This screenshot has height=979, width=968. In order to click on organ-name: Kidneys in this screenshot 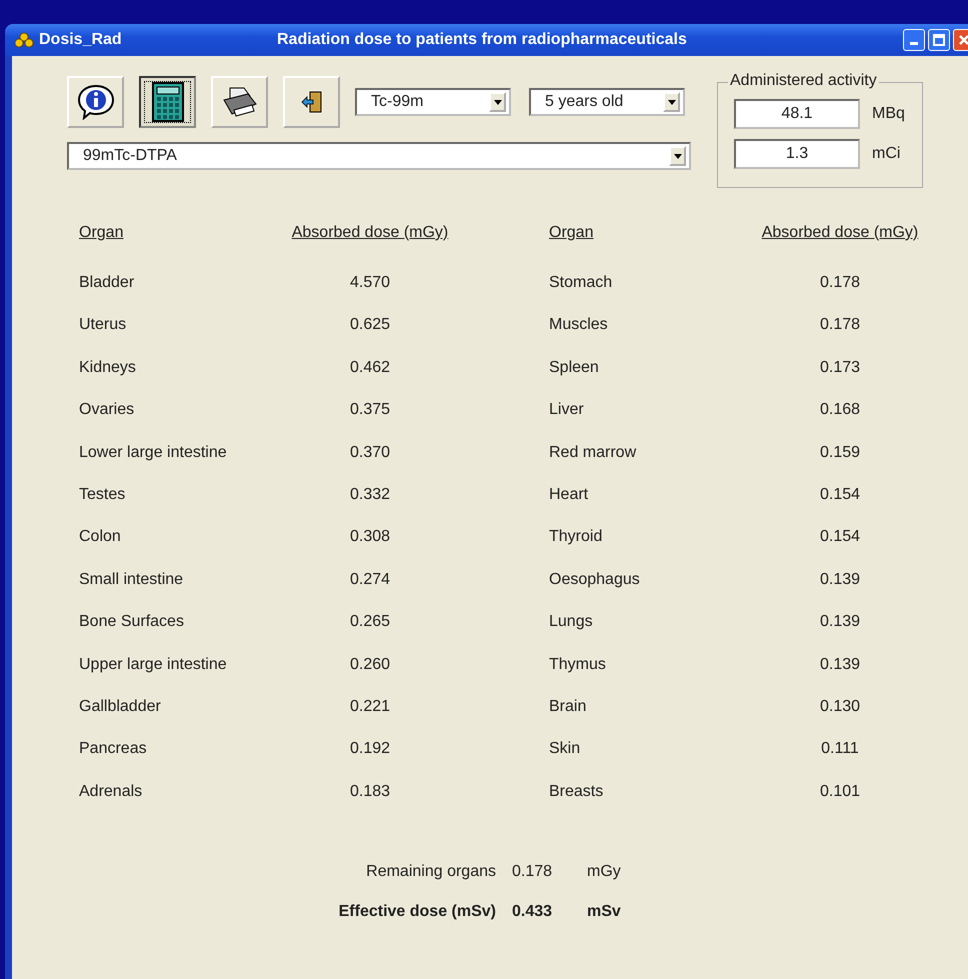, I will do `click(108, 368)`.